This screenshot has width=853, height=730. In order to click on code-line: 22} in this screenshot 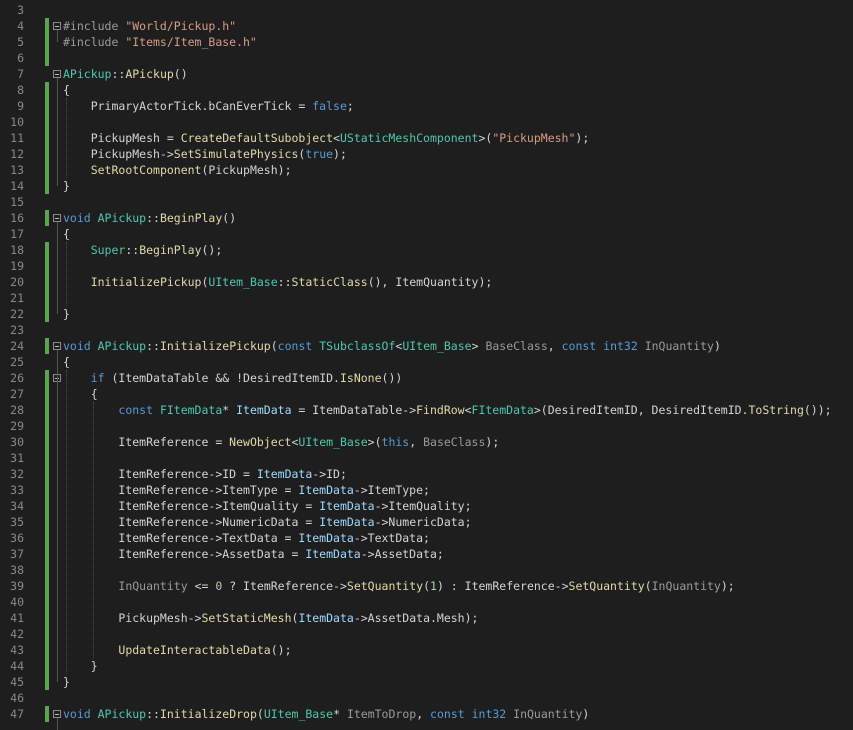, I will do `click(426, 314)`.